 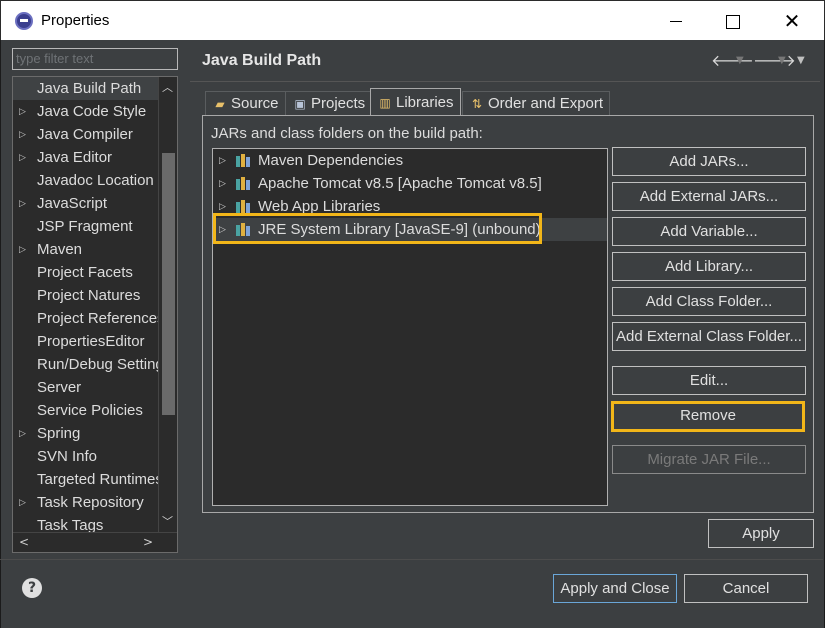 I want to click on scroll-right-icon: >, so click(x=148, y=542).